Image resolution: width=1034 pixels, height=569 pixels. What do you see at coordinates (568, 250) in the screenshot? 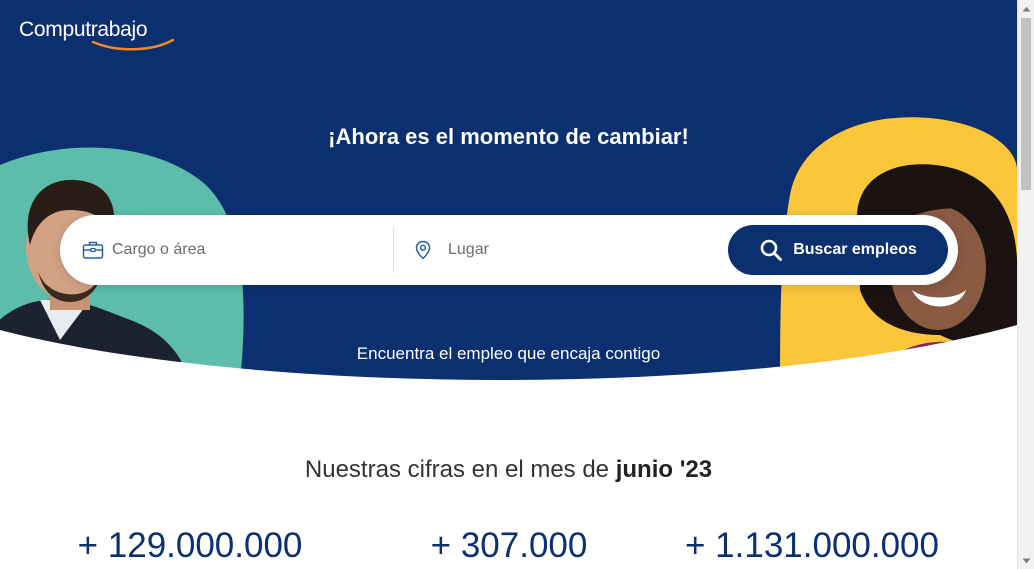
I see `location-input` at bounding box center [568, 250].